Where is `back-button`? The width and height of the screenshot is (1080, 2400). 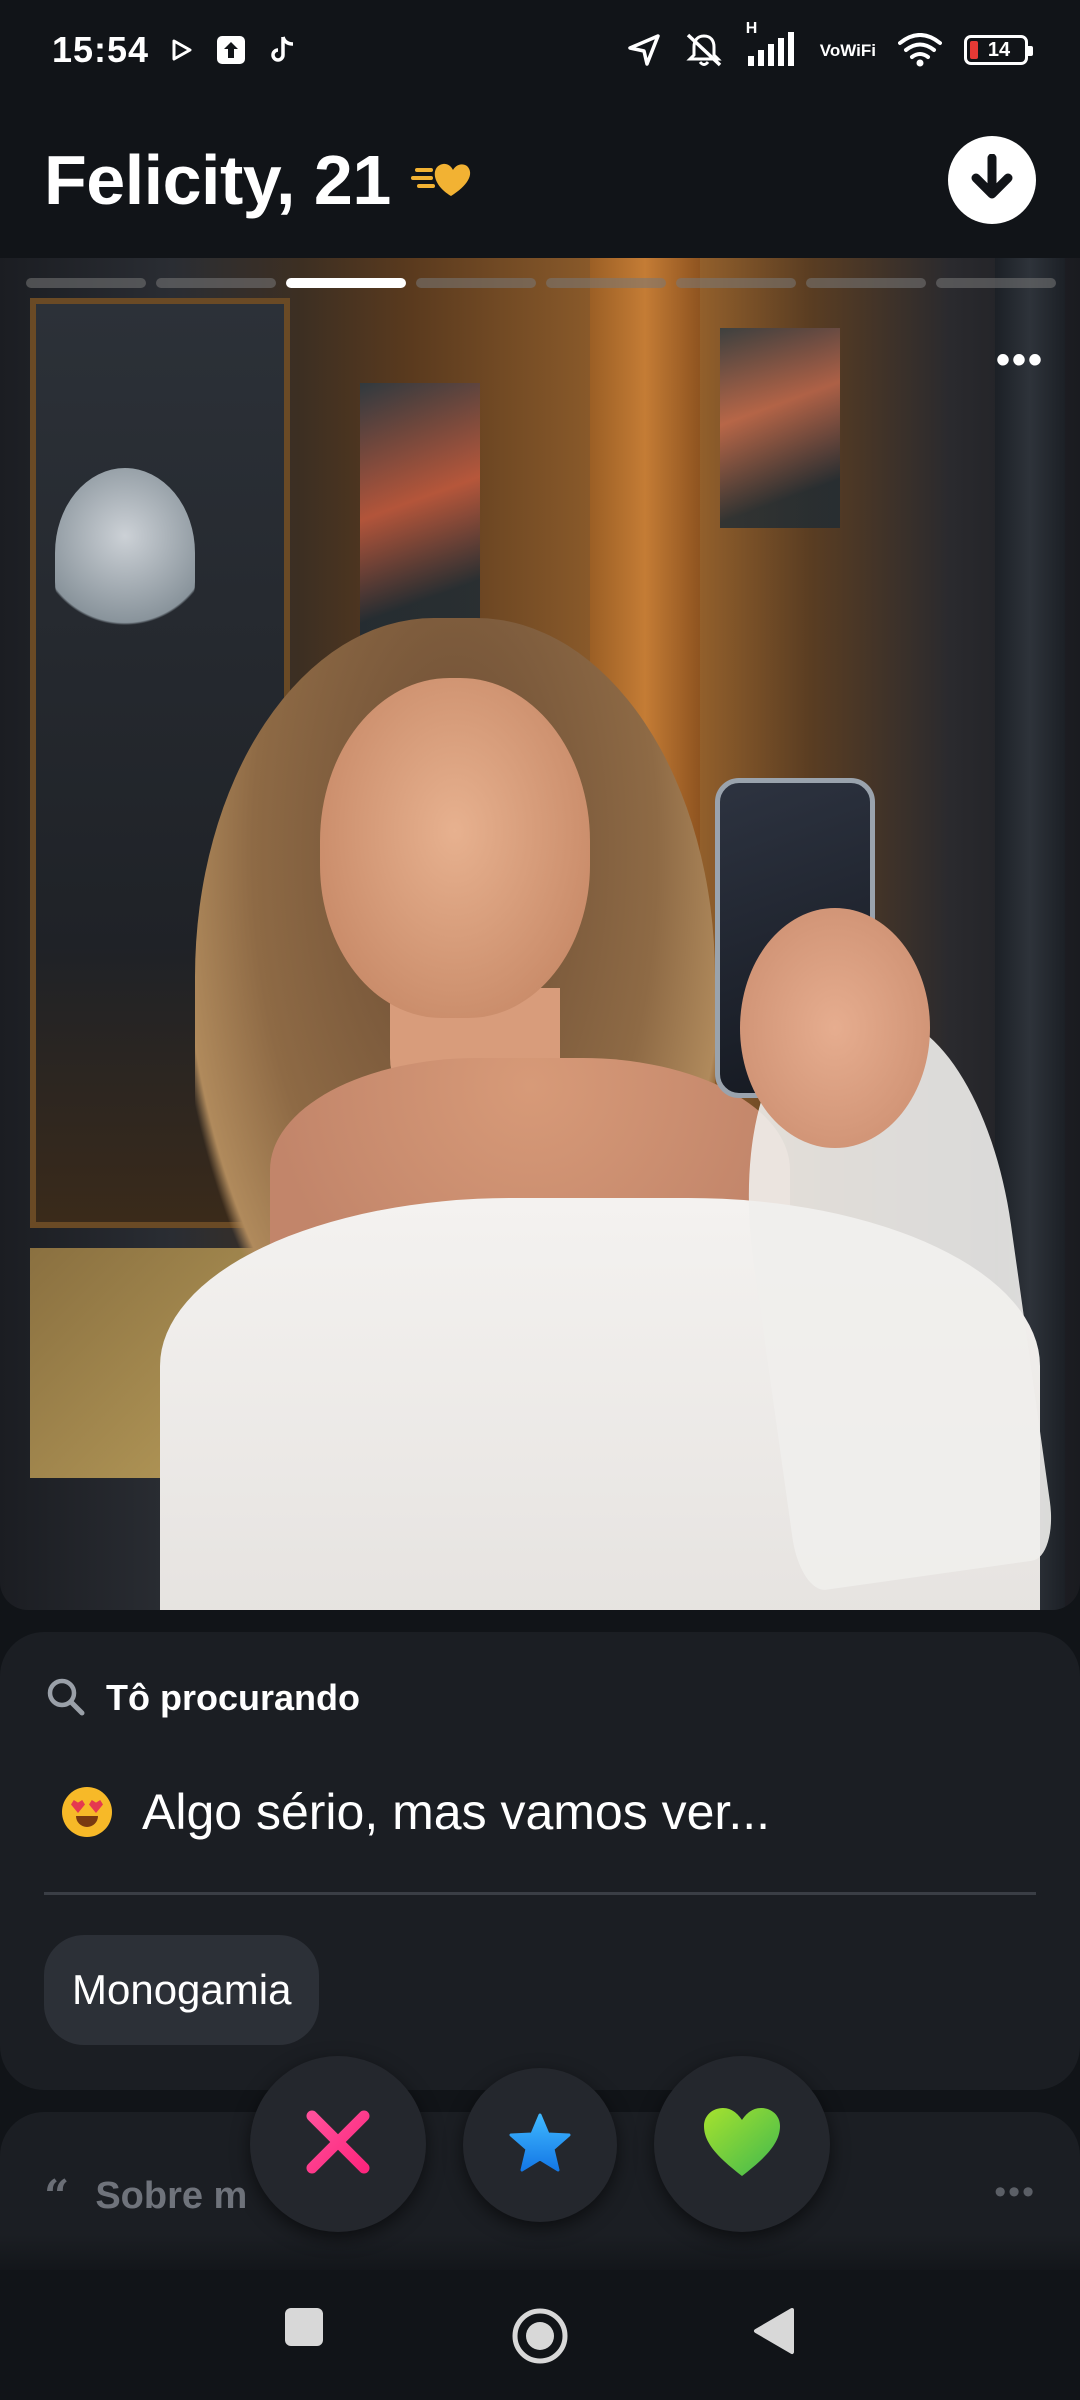 back-button is located at coordinates (774, 2333).